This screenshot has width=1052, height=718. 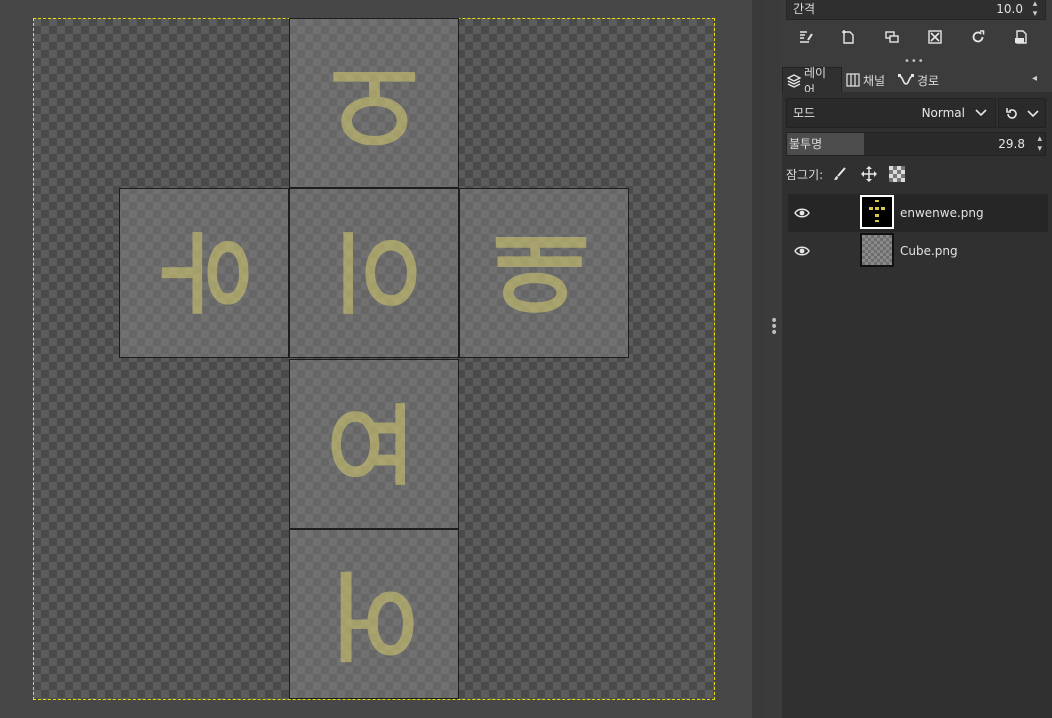 What do you see at coordinates (934, 37) in the screenshot?
I see `delete-icon` at bounding box center [934, 37].